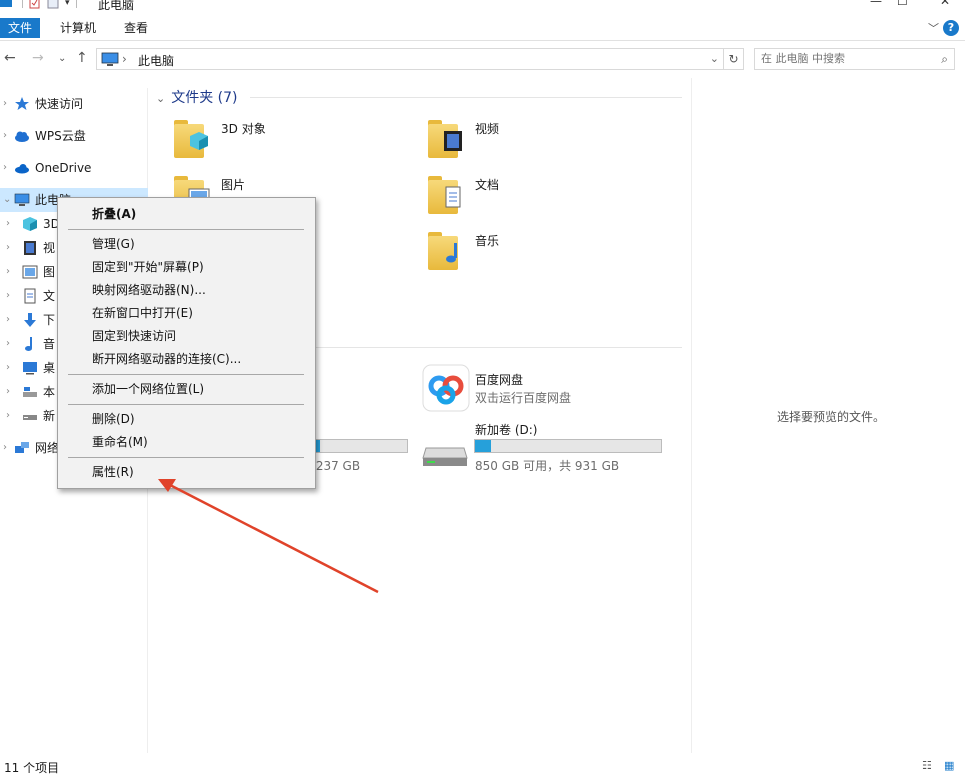 Image resolution: width=965 pixels, height=775 pixels. I want to click on properties-quick-icon, so click(35, 4).